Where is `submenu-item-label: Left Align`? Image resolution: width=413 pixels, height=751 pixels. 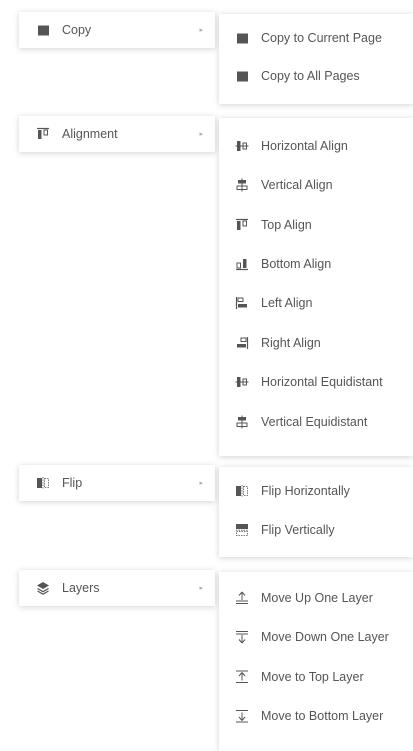 submenu-item-label: Left Align is located at coordinates (287, 303).